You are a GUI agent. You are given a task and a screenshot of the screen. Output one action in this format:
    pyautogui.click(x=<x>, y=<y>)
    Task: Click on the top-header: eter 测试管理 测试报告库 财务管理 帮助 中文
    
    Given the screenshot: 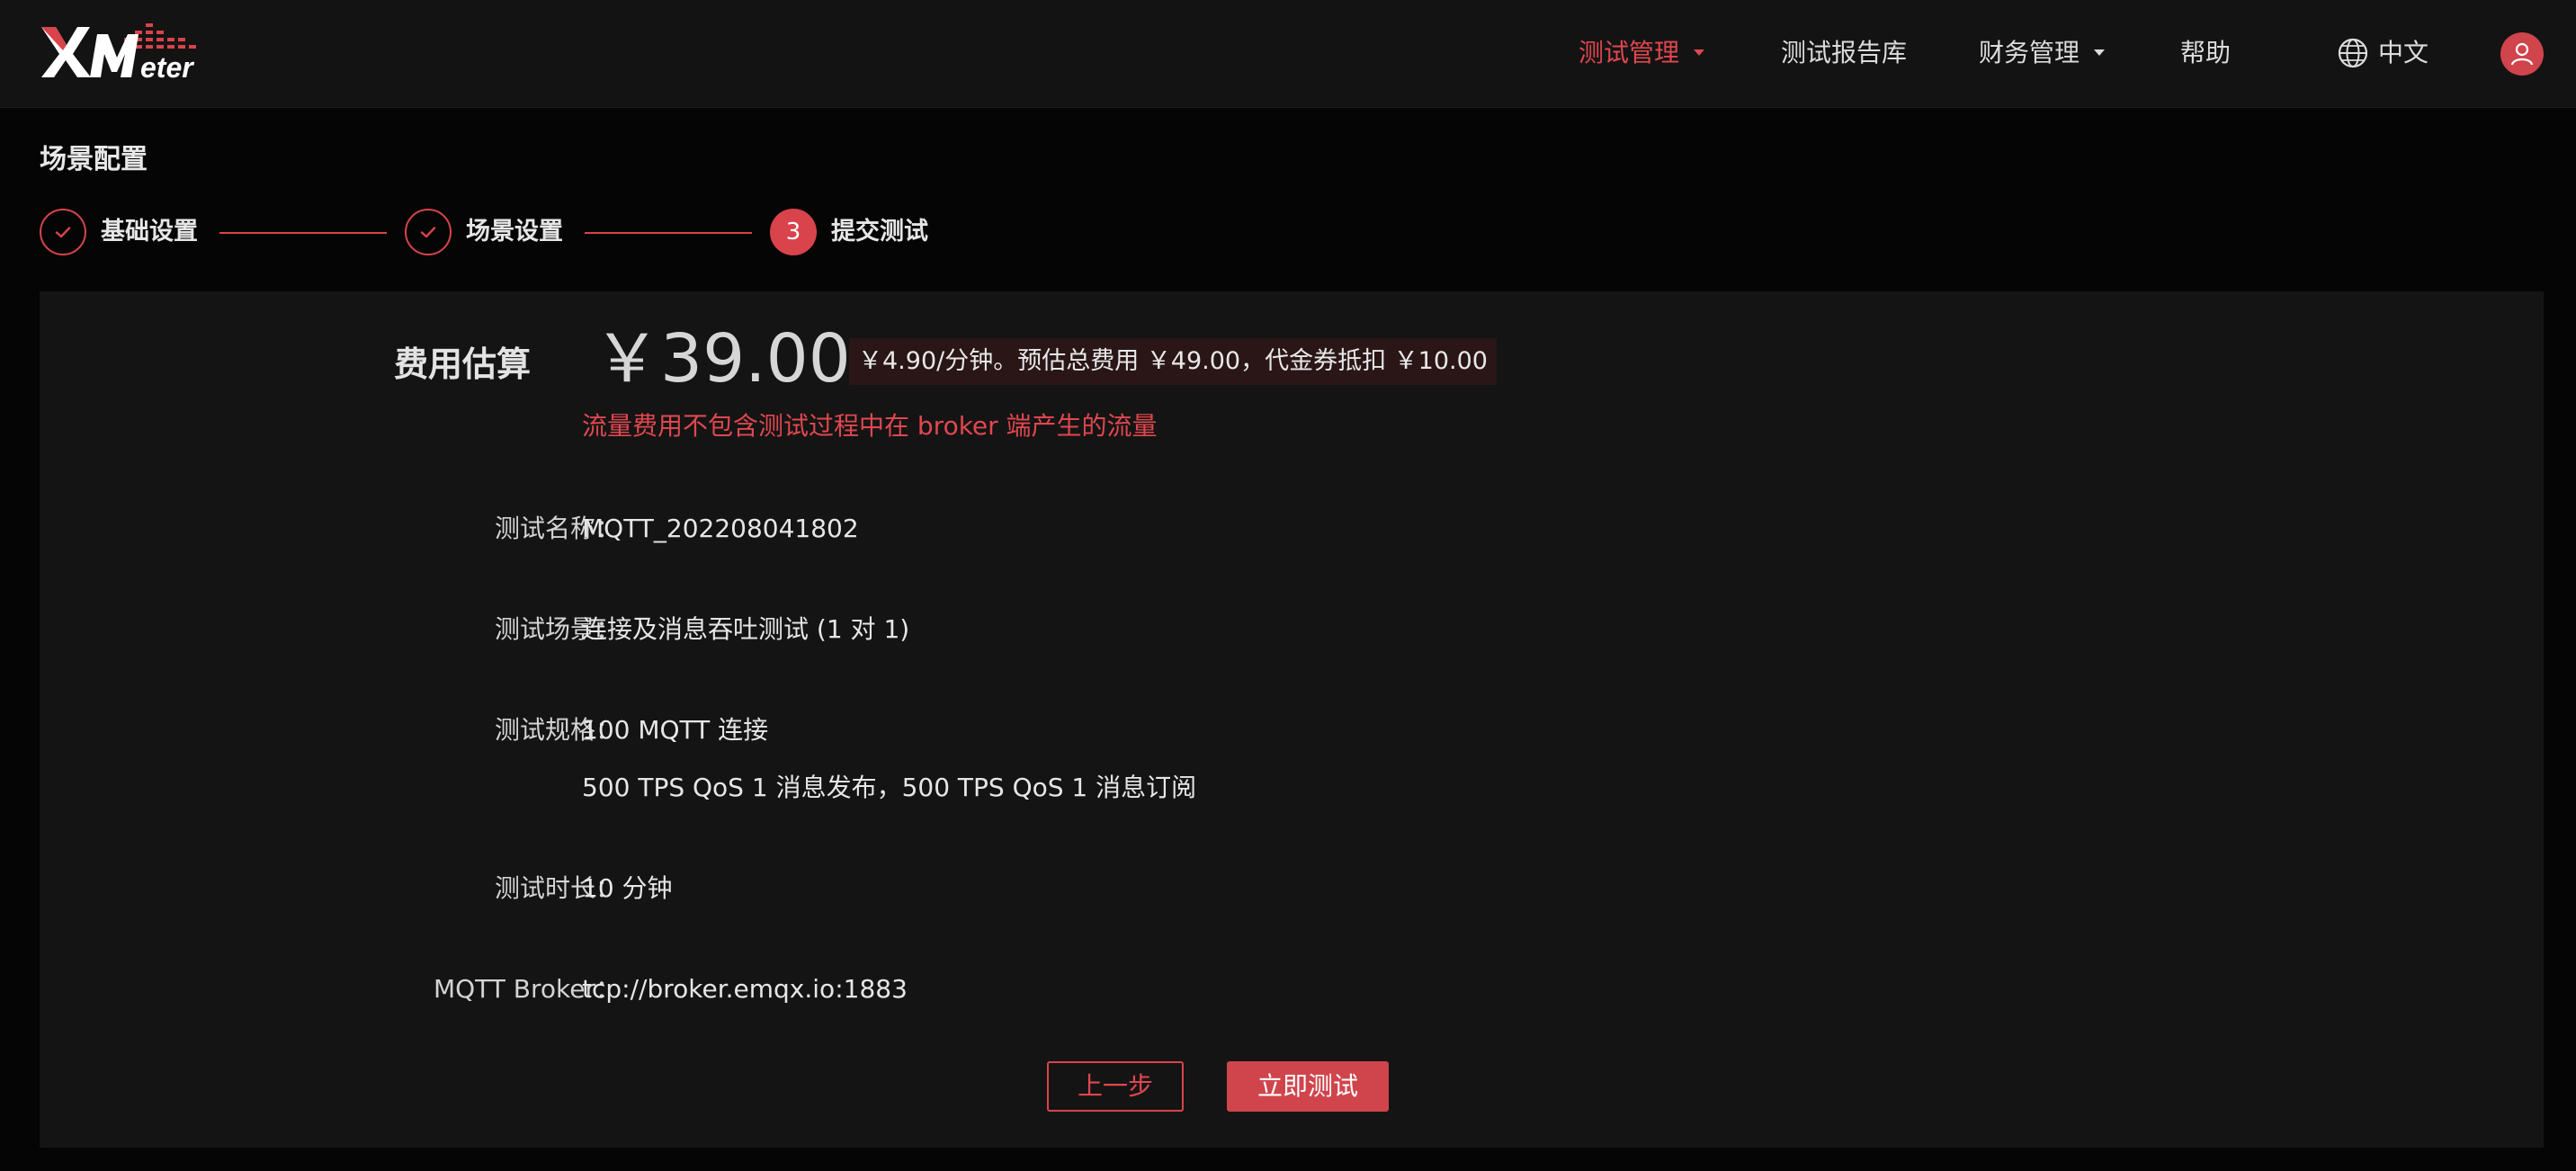 What is the action you would take?
    pyautogui.click(x=1288, y=54)
    